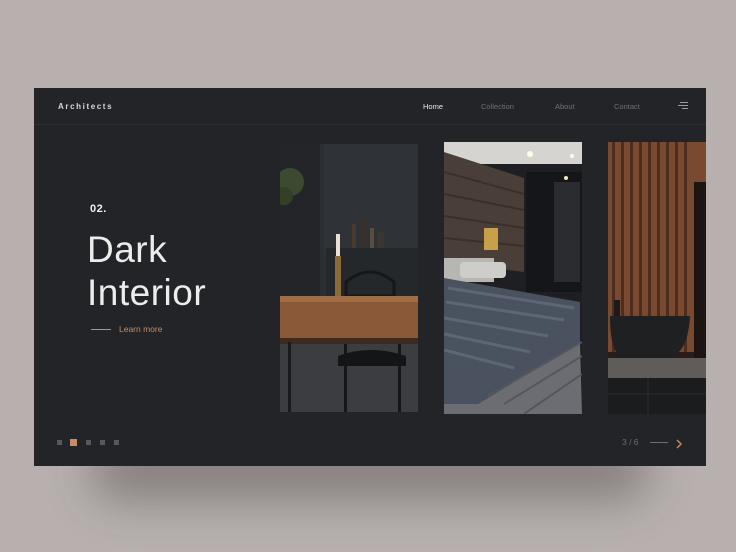 This screenshot has height=552, width=736. I want to click on main-nav: Home Collection About Contact, so click(370, 108).